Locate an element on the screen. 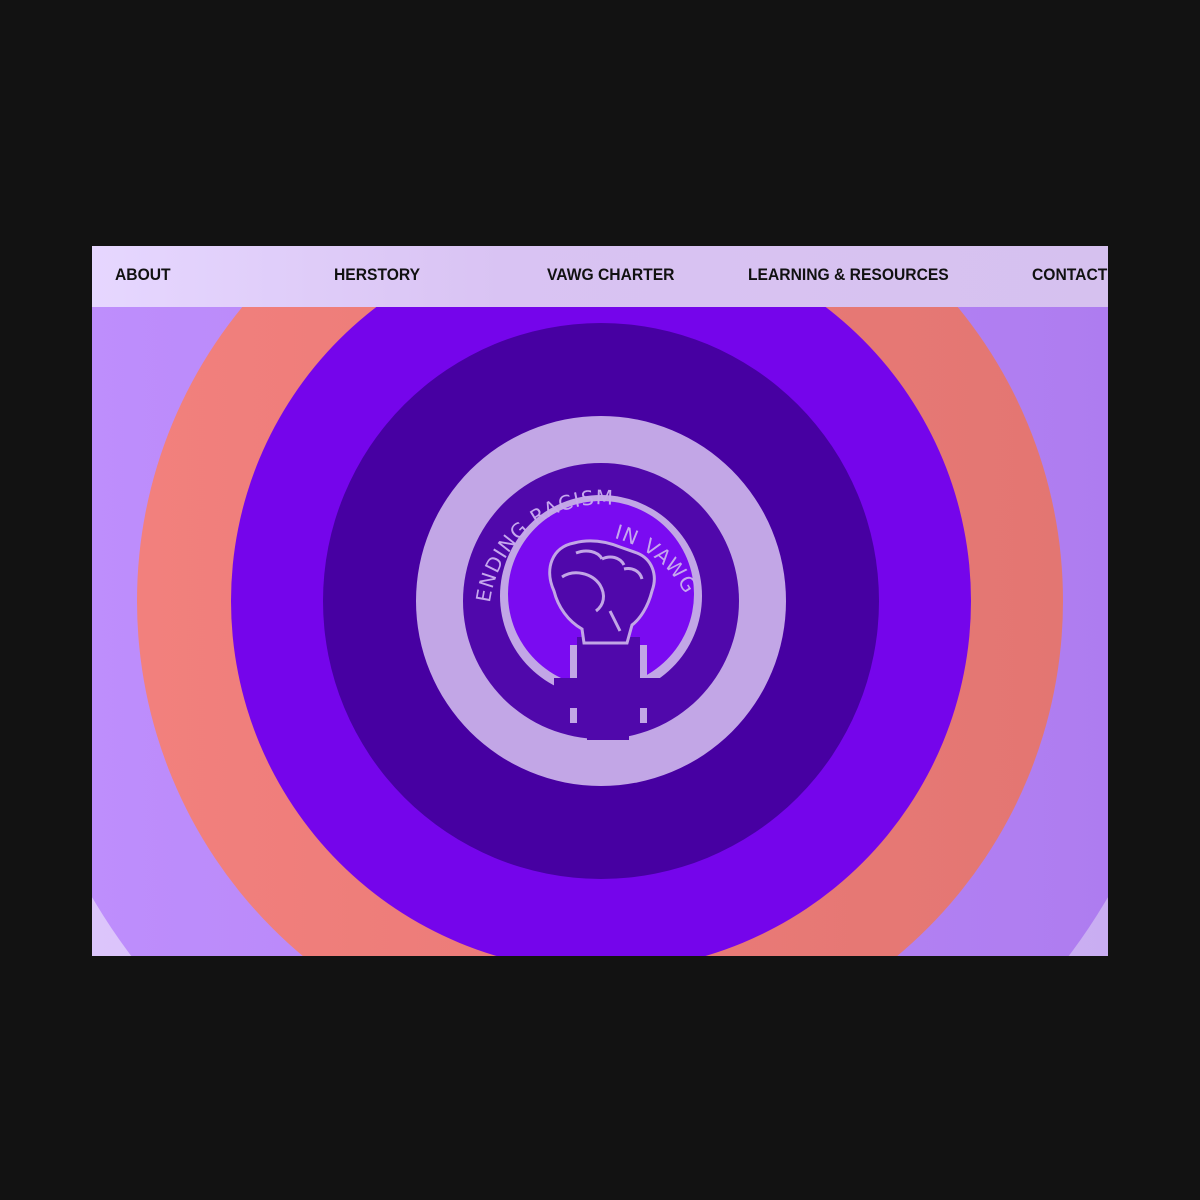 This screenshot has height=1200, width=1200. nav-contact: CONTACT is located at coordinates (1069, 275).